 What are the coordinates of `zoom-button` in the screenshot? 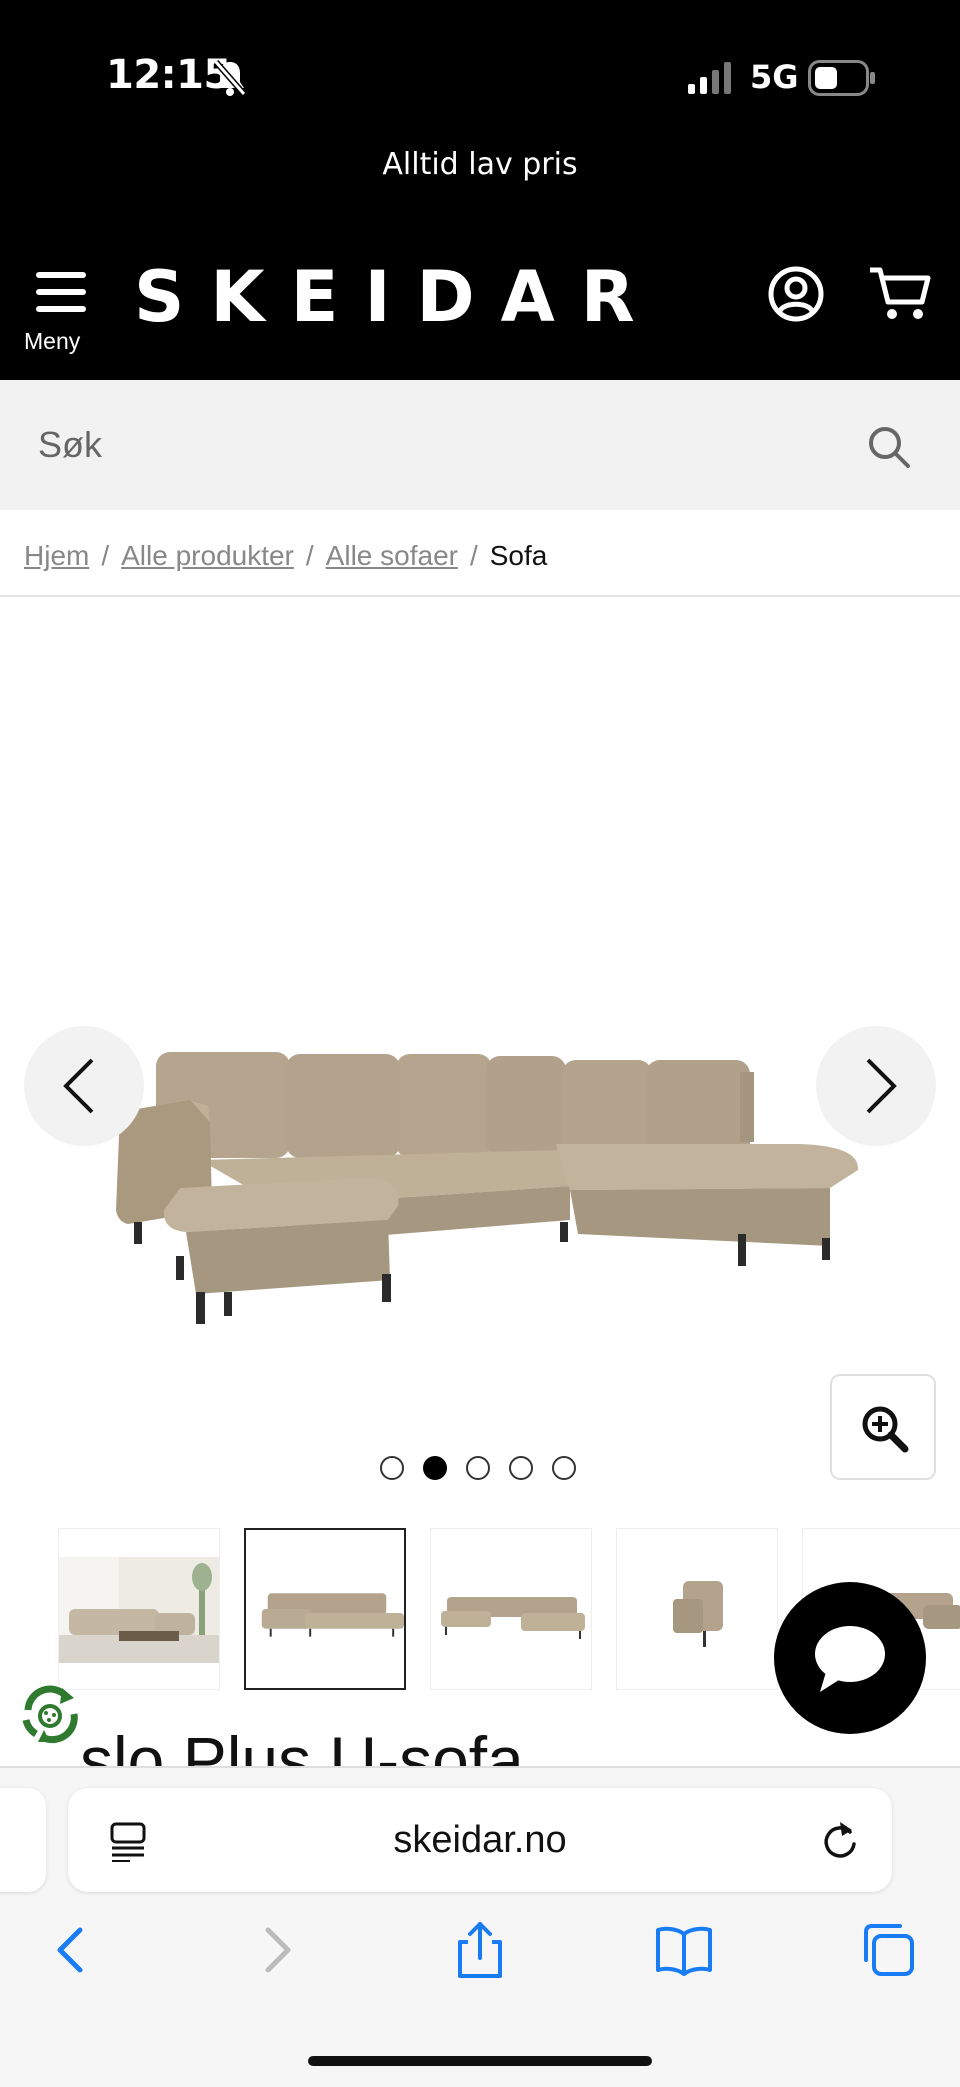 It's located at (883, 1427).